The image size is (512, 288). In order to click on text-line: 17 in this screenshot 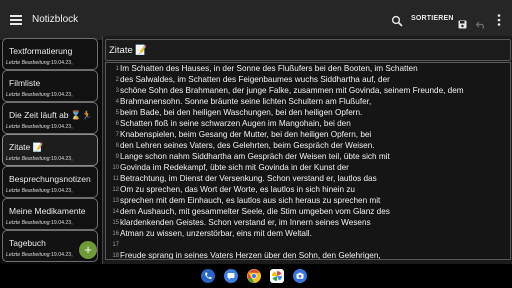, I will do `click(308, 245)`.